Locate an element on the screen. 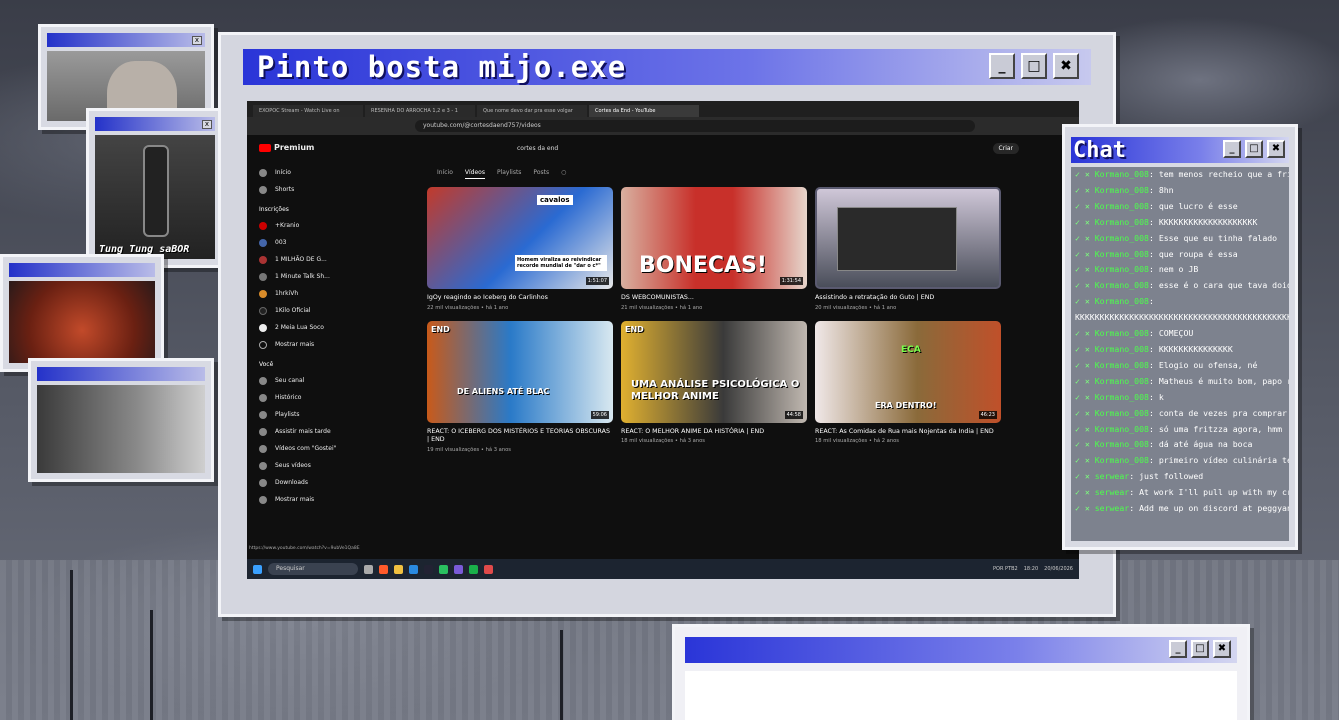 The height and width of the screenshot is (720, 1339). sub-item: 1hrkiVh is located at coordinates (310, 293).